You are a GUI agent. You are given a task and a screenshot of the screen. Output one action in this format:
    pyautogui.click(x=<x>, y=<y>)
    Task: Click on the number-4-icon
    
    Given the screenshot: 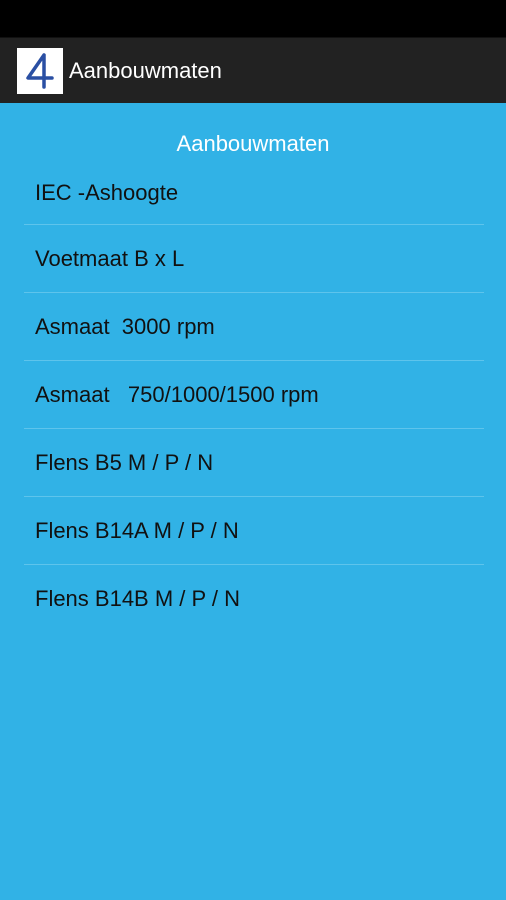 What is the action you would take?
    pyautogui.click(x=40, y=70)
    